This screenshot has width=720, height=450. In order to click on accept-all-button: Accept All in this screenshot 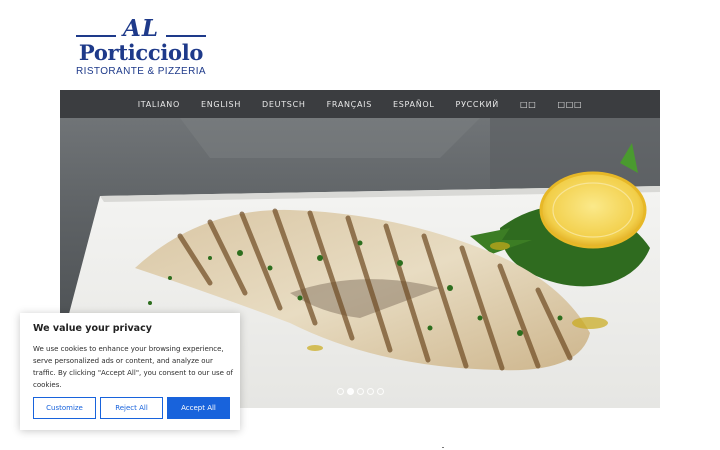, I will do `click(198, 408)`.